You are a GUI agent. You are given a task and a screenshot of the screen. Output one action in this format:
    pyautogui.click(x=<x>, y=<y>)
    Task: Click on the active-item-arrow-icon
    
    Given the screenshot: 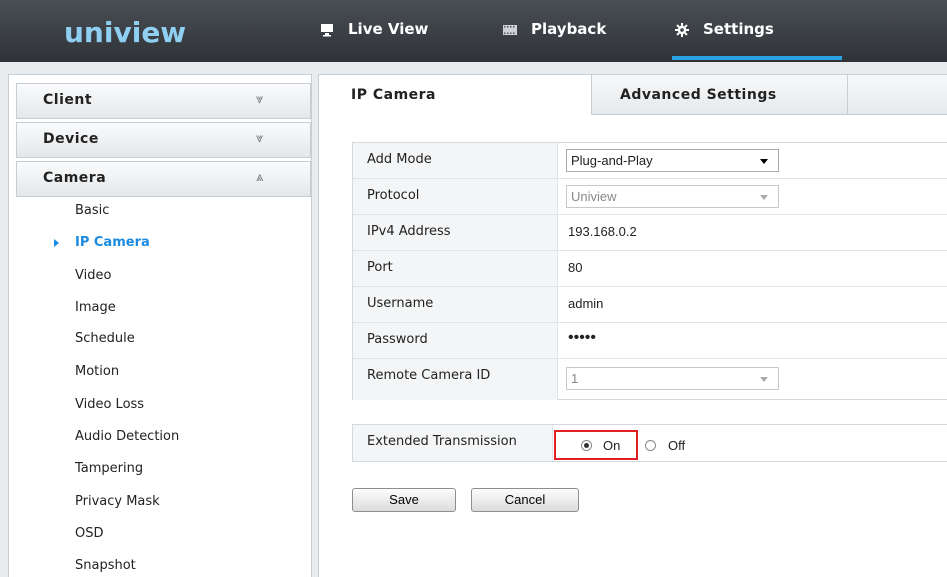 What is the action you would take?
    pyautogui.click(x=56, y=243)
    